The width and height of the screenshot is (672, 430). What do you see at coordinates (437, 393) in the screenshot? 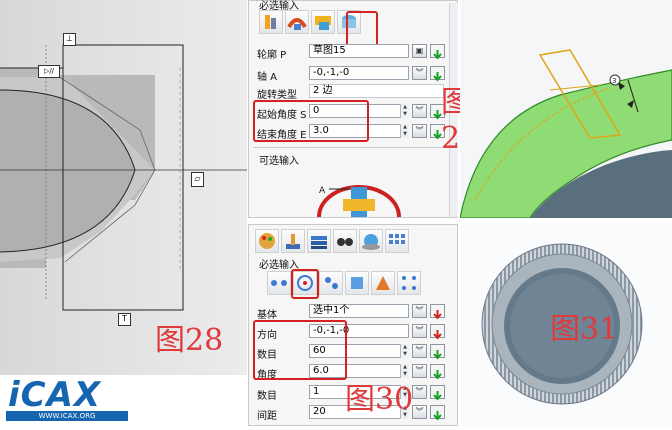
I see `count2-green-arrow-icon` at bounding box center [437, 393].